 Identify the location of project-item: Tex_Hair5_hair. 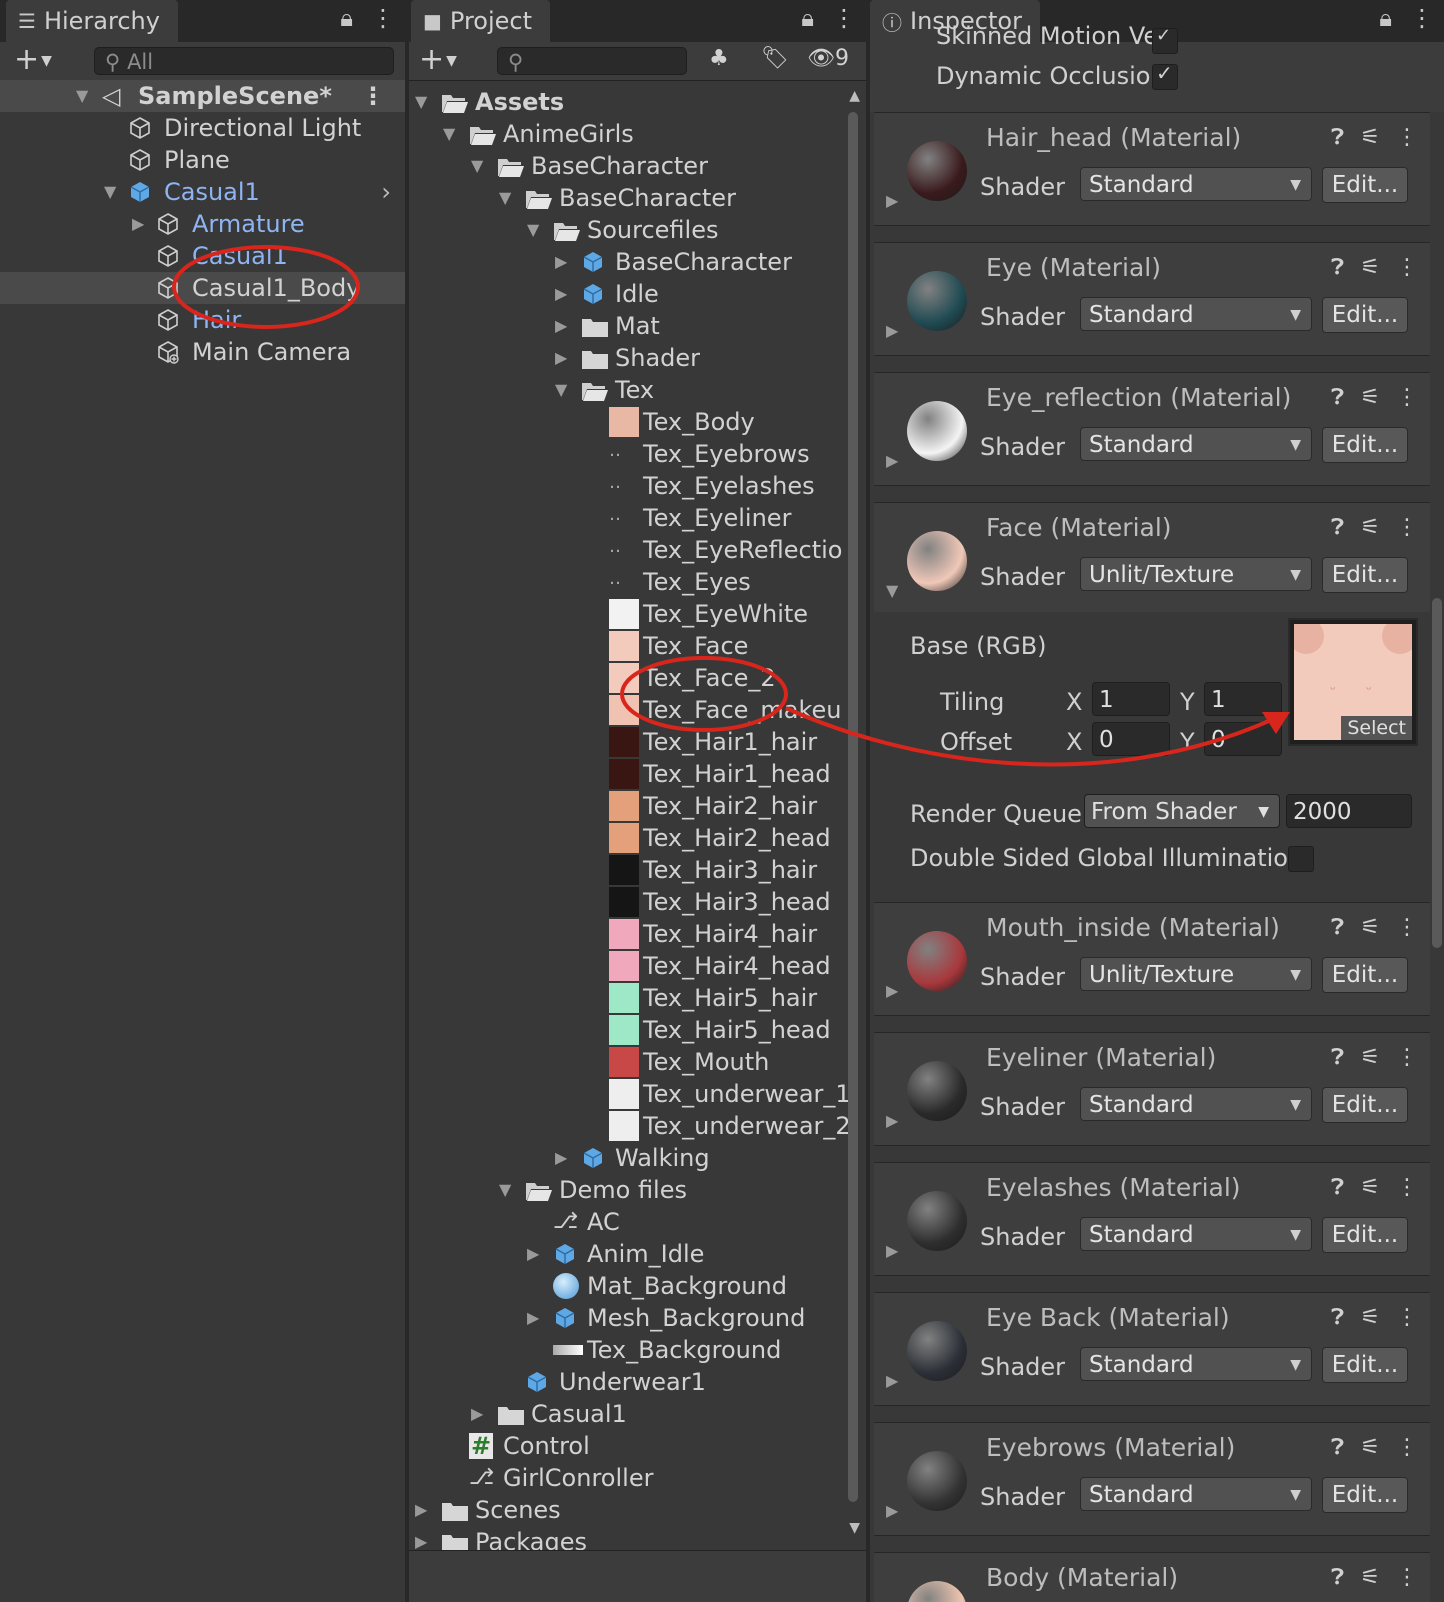
(637, 998).